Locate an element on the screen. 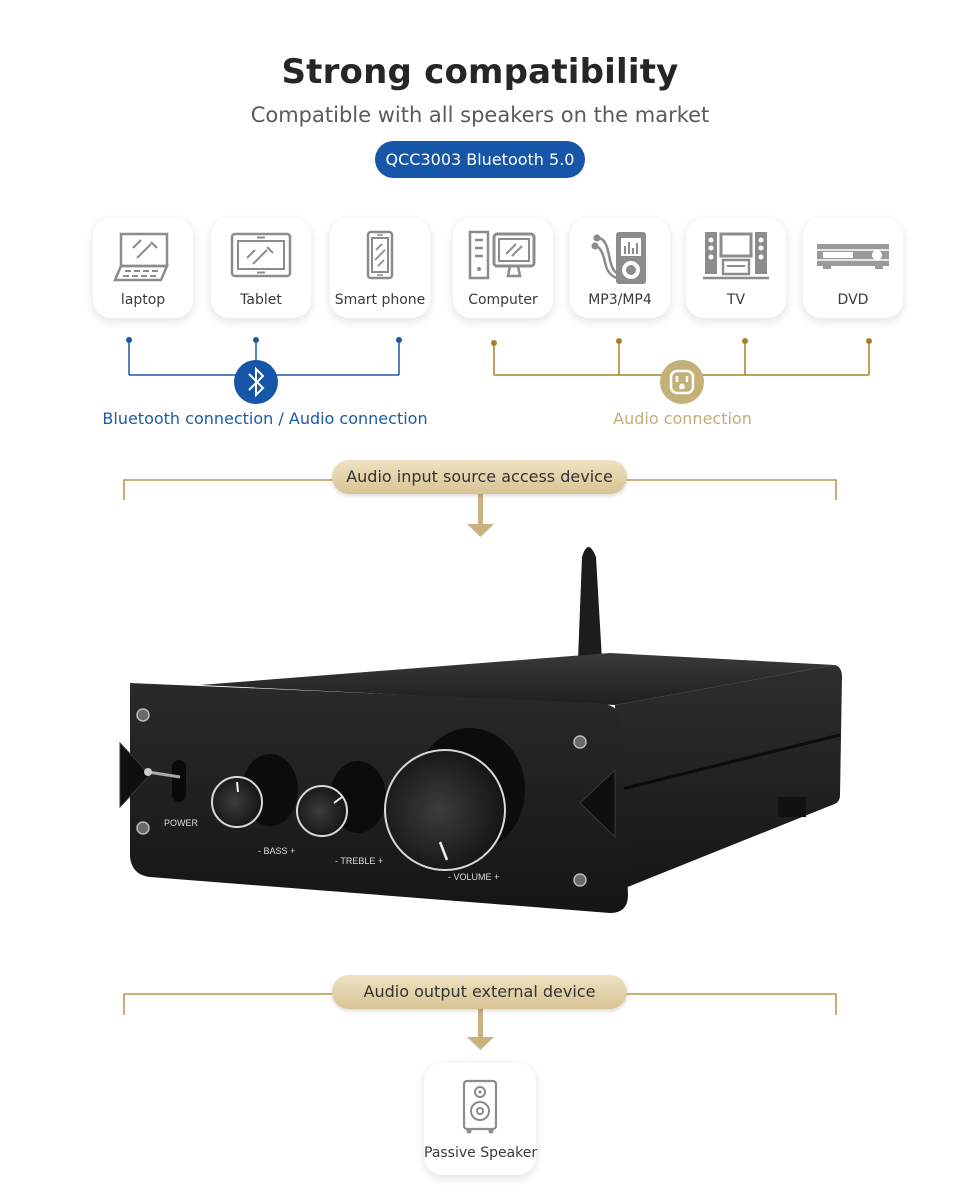  page-title: Strong compatibility is located at coordinates (480, 72).